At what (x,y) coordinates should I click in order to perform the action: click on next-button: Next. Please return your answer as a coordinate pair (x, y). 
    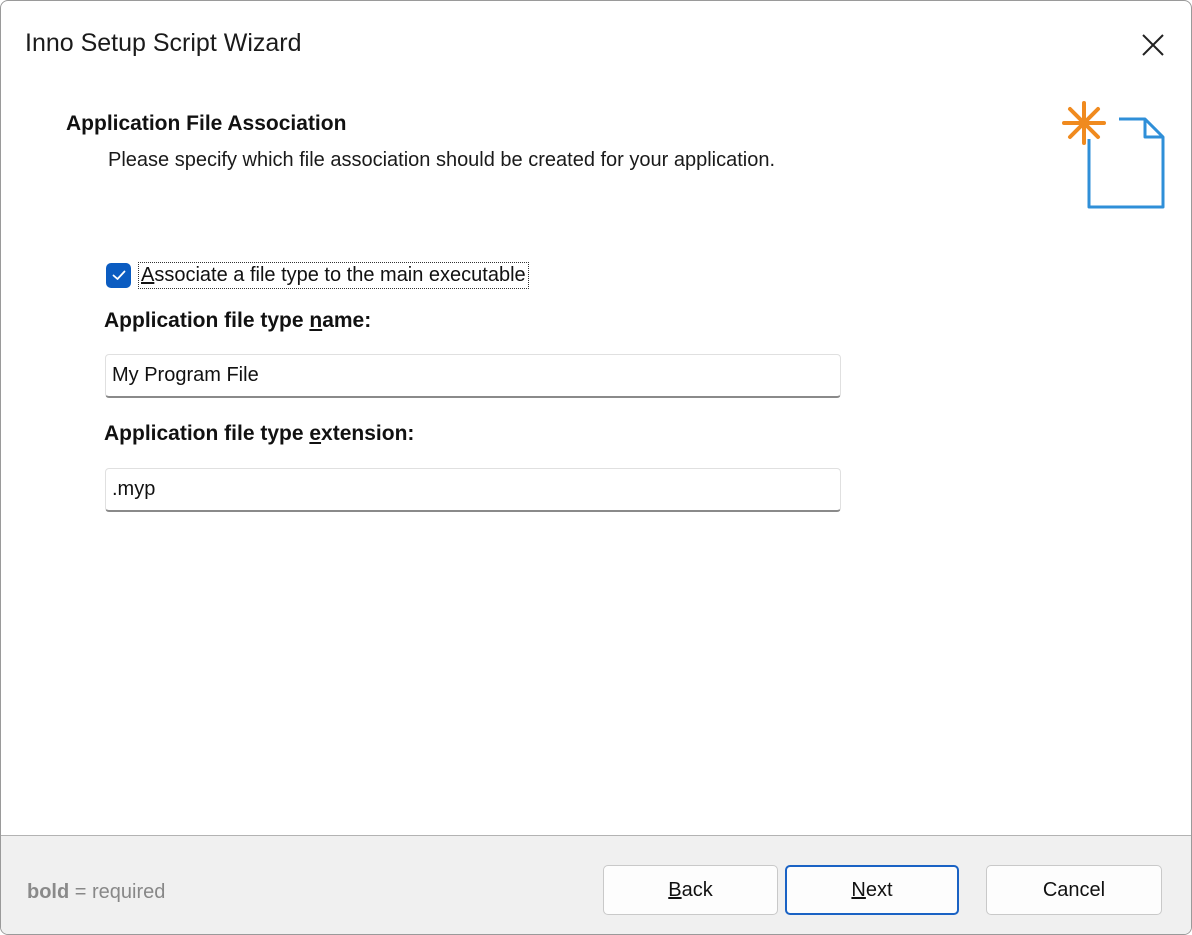
    Looking at the image, I should click on (872, 890).